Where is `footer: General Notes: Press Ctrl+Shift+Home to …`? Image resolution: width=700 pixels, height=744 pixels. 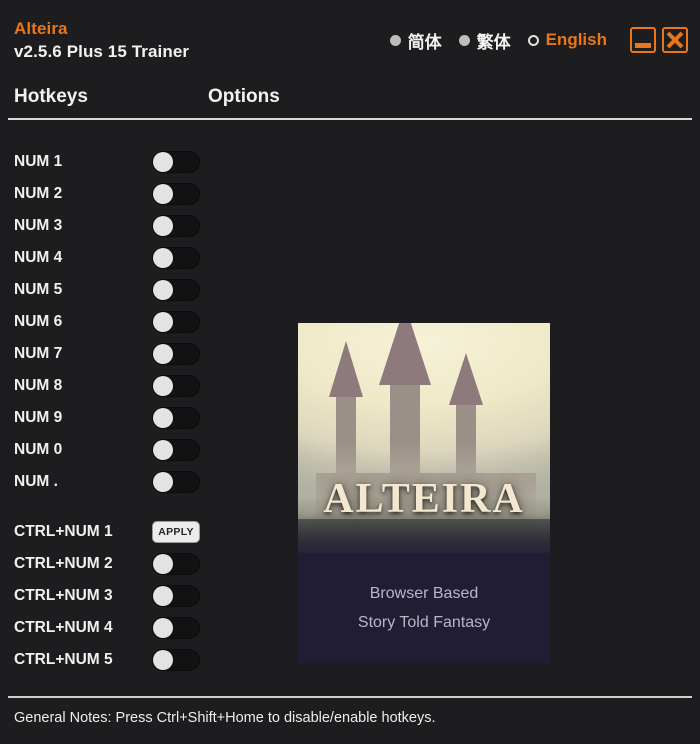 footer: General Notes: Press Ctrl+Shift+Home to … is located at coordinates (350, 720).